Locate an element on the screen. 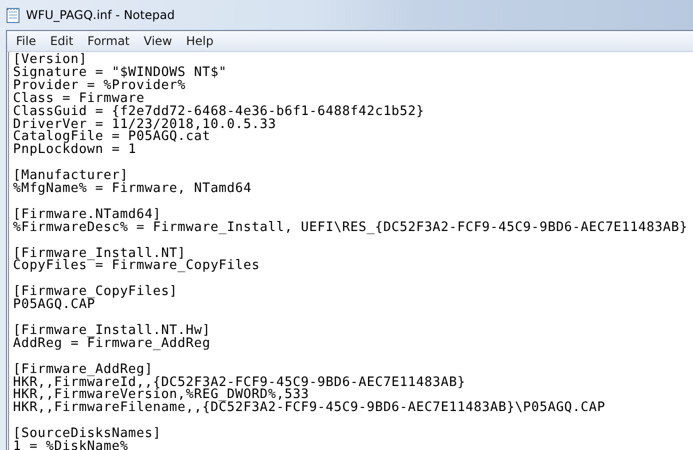  text-line: [Version] is located at coordinates (50, 60).